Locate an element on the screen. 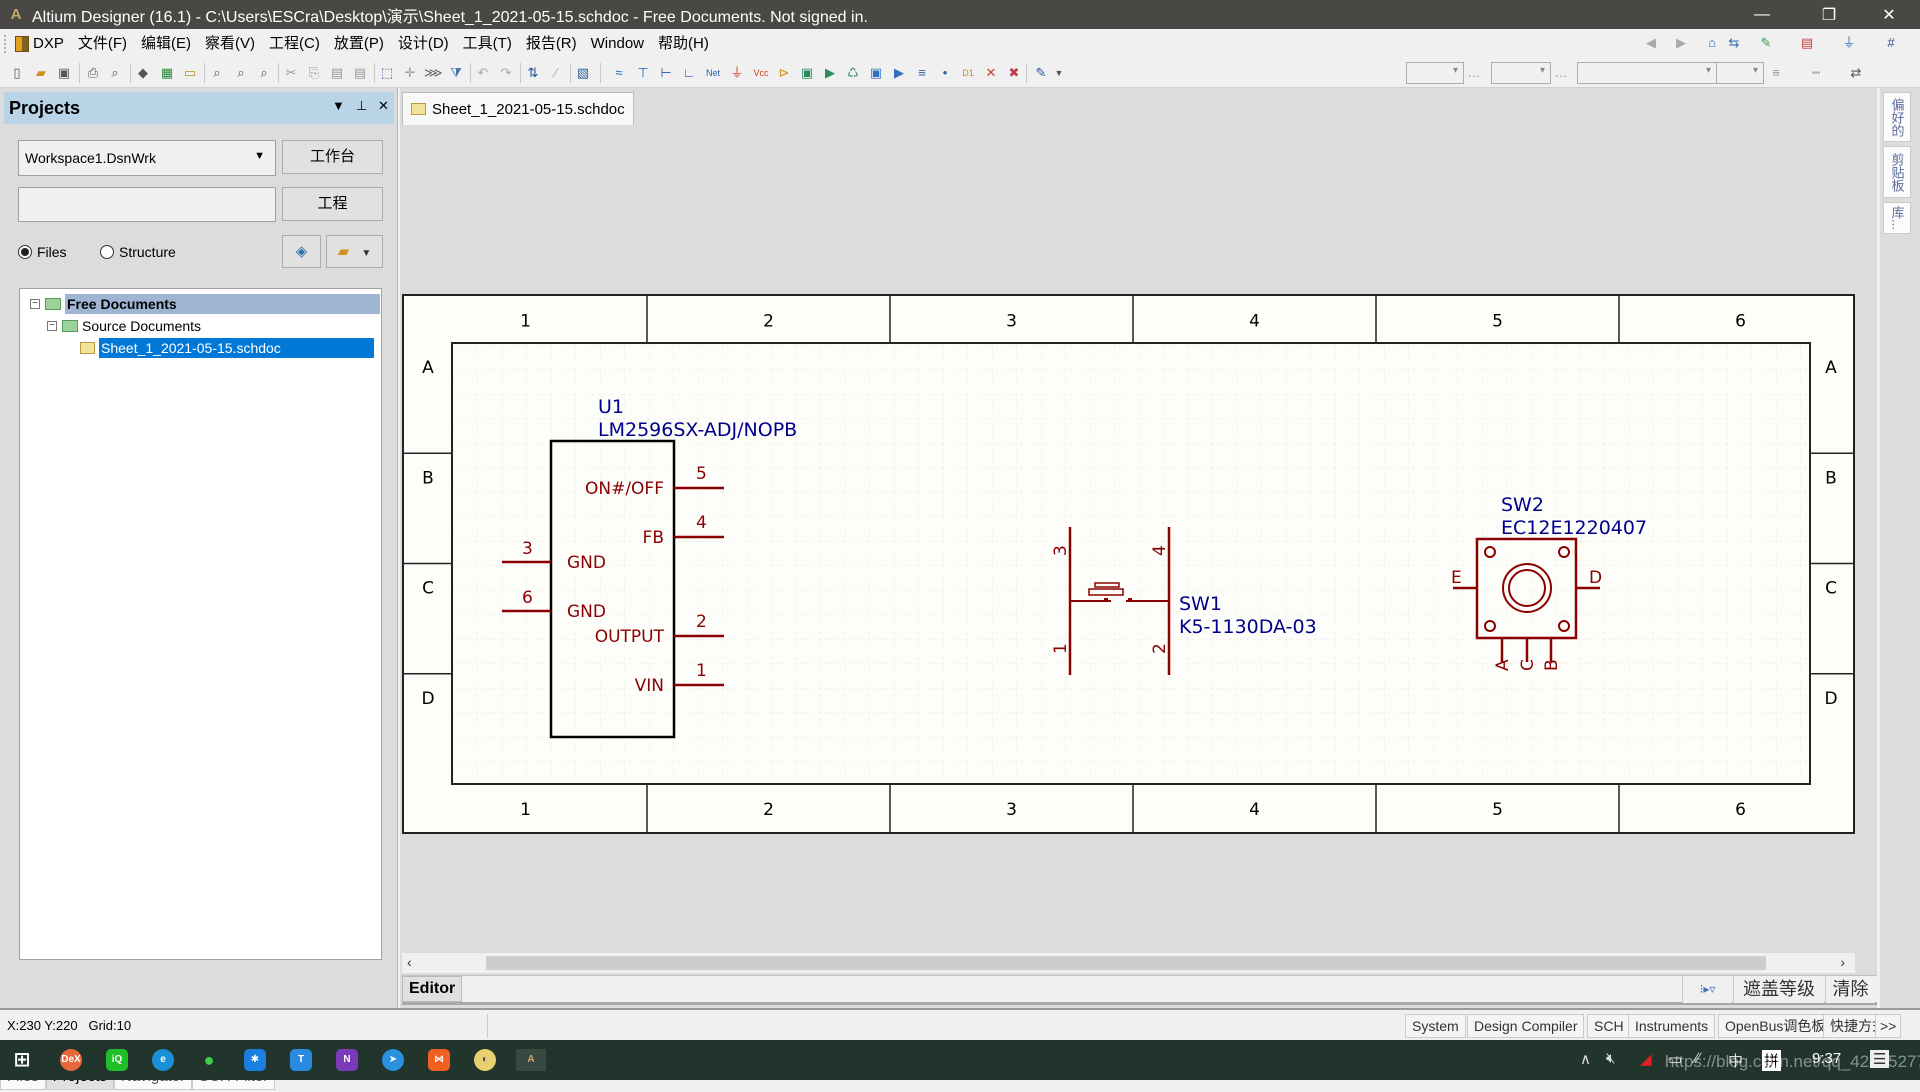 This screenshot has height=1092, width=1920. menu-place: 放置(P) is located at coordinates (359, 43).